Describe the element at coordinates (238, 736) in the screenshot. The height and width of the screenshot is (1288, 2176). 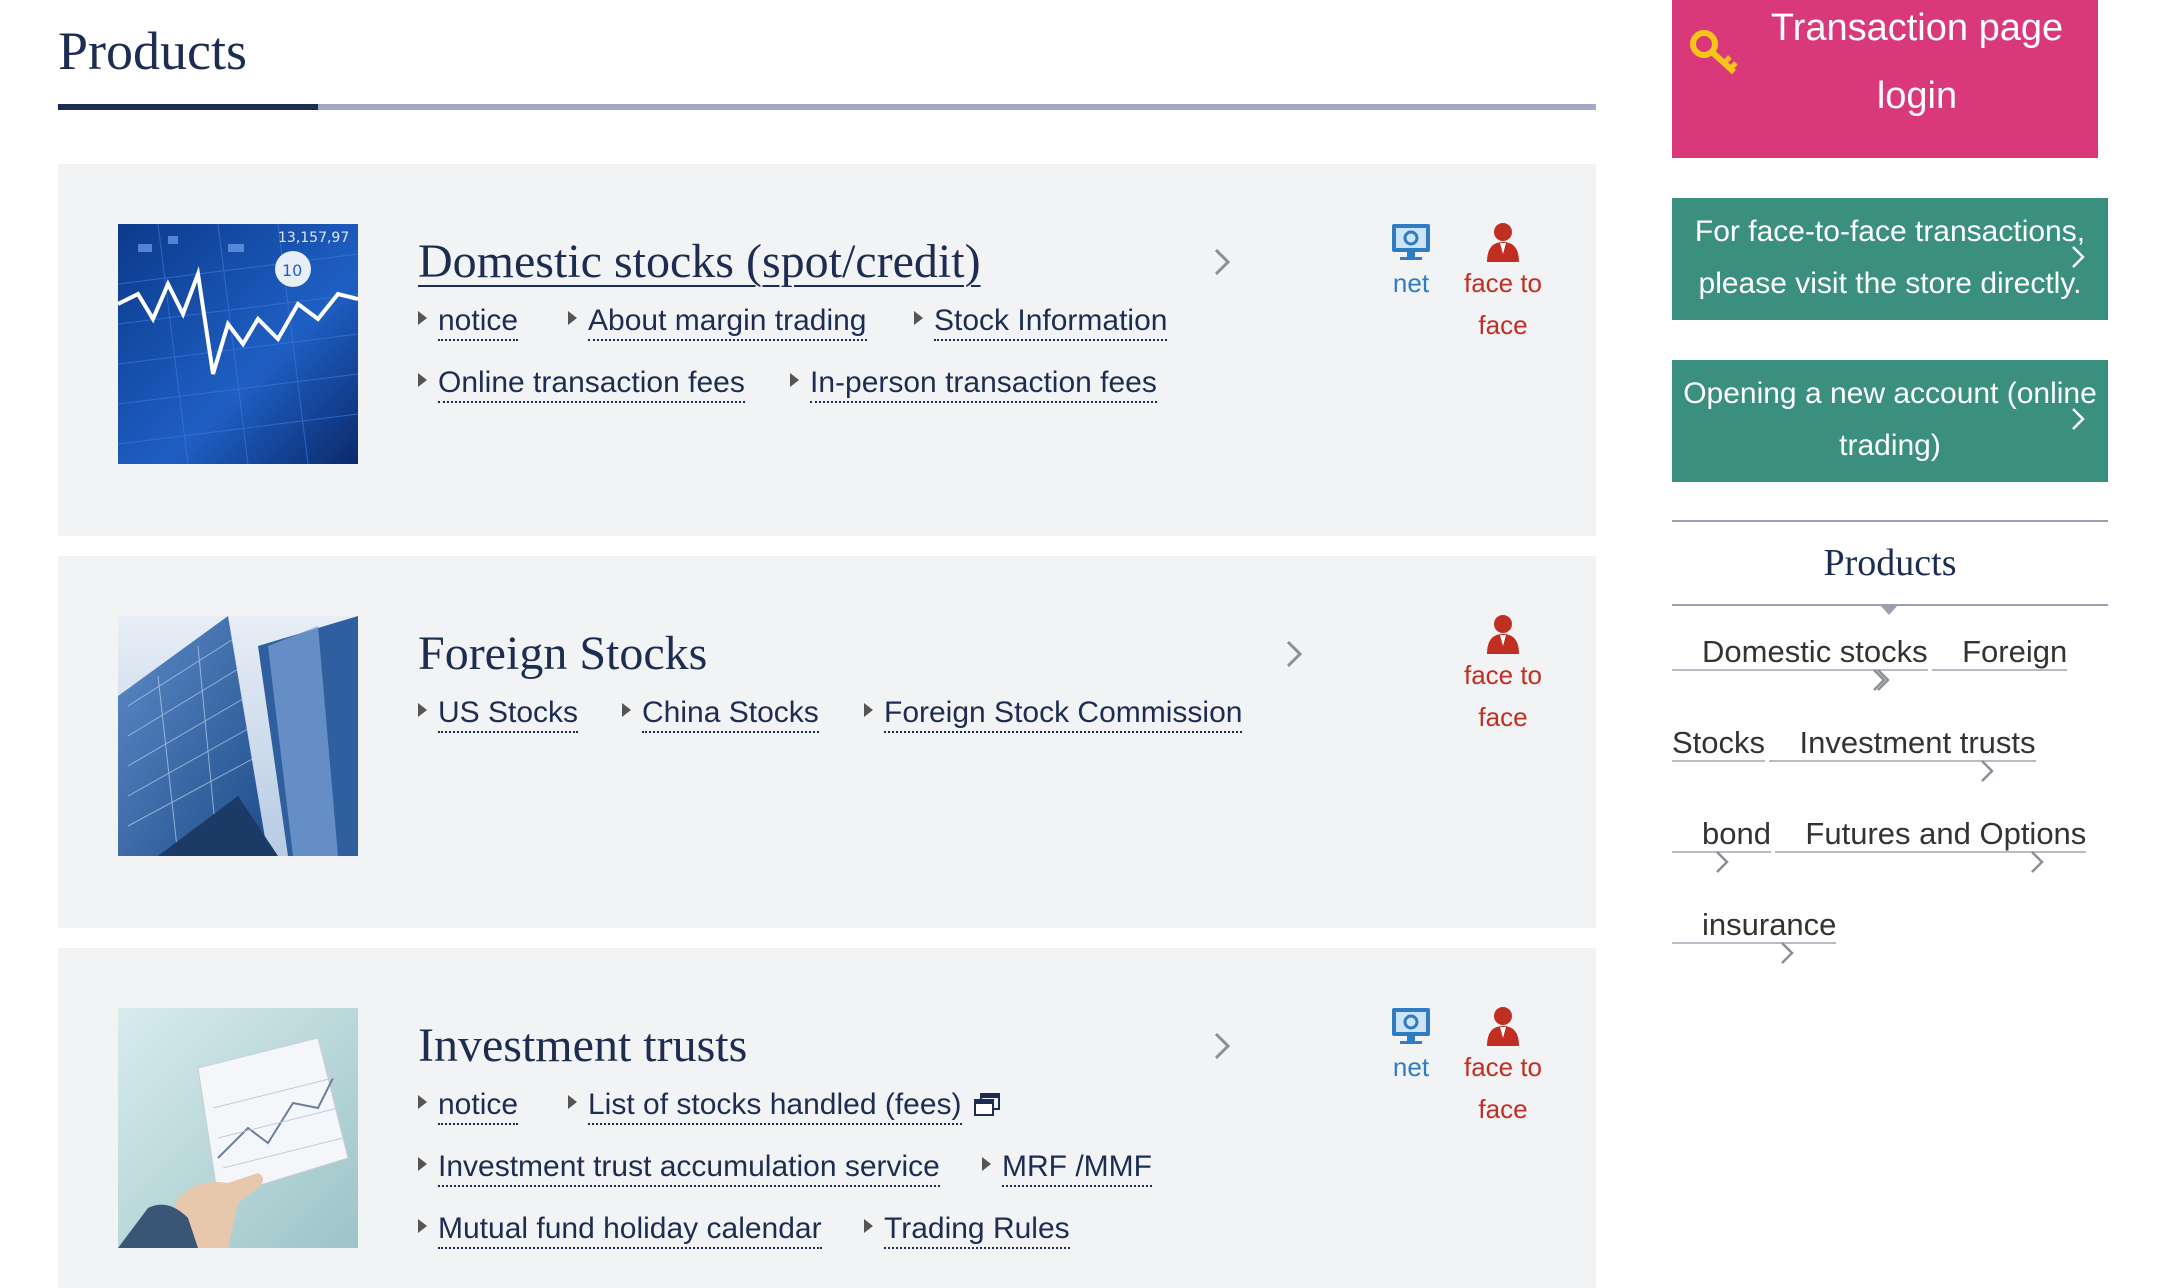
I see `skyscraper-image` at that location.